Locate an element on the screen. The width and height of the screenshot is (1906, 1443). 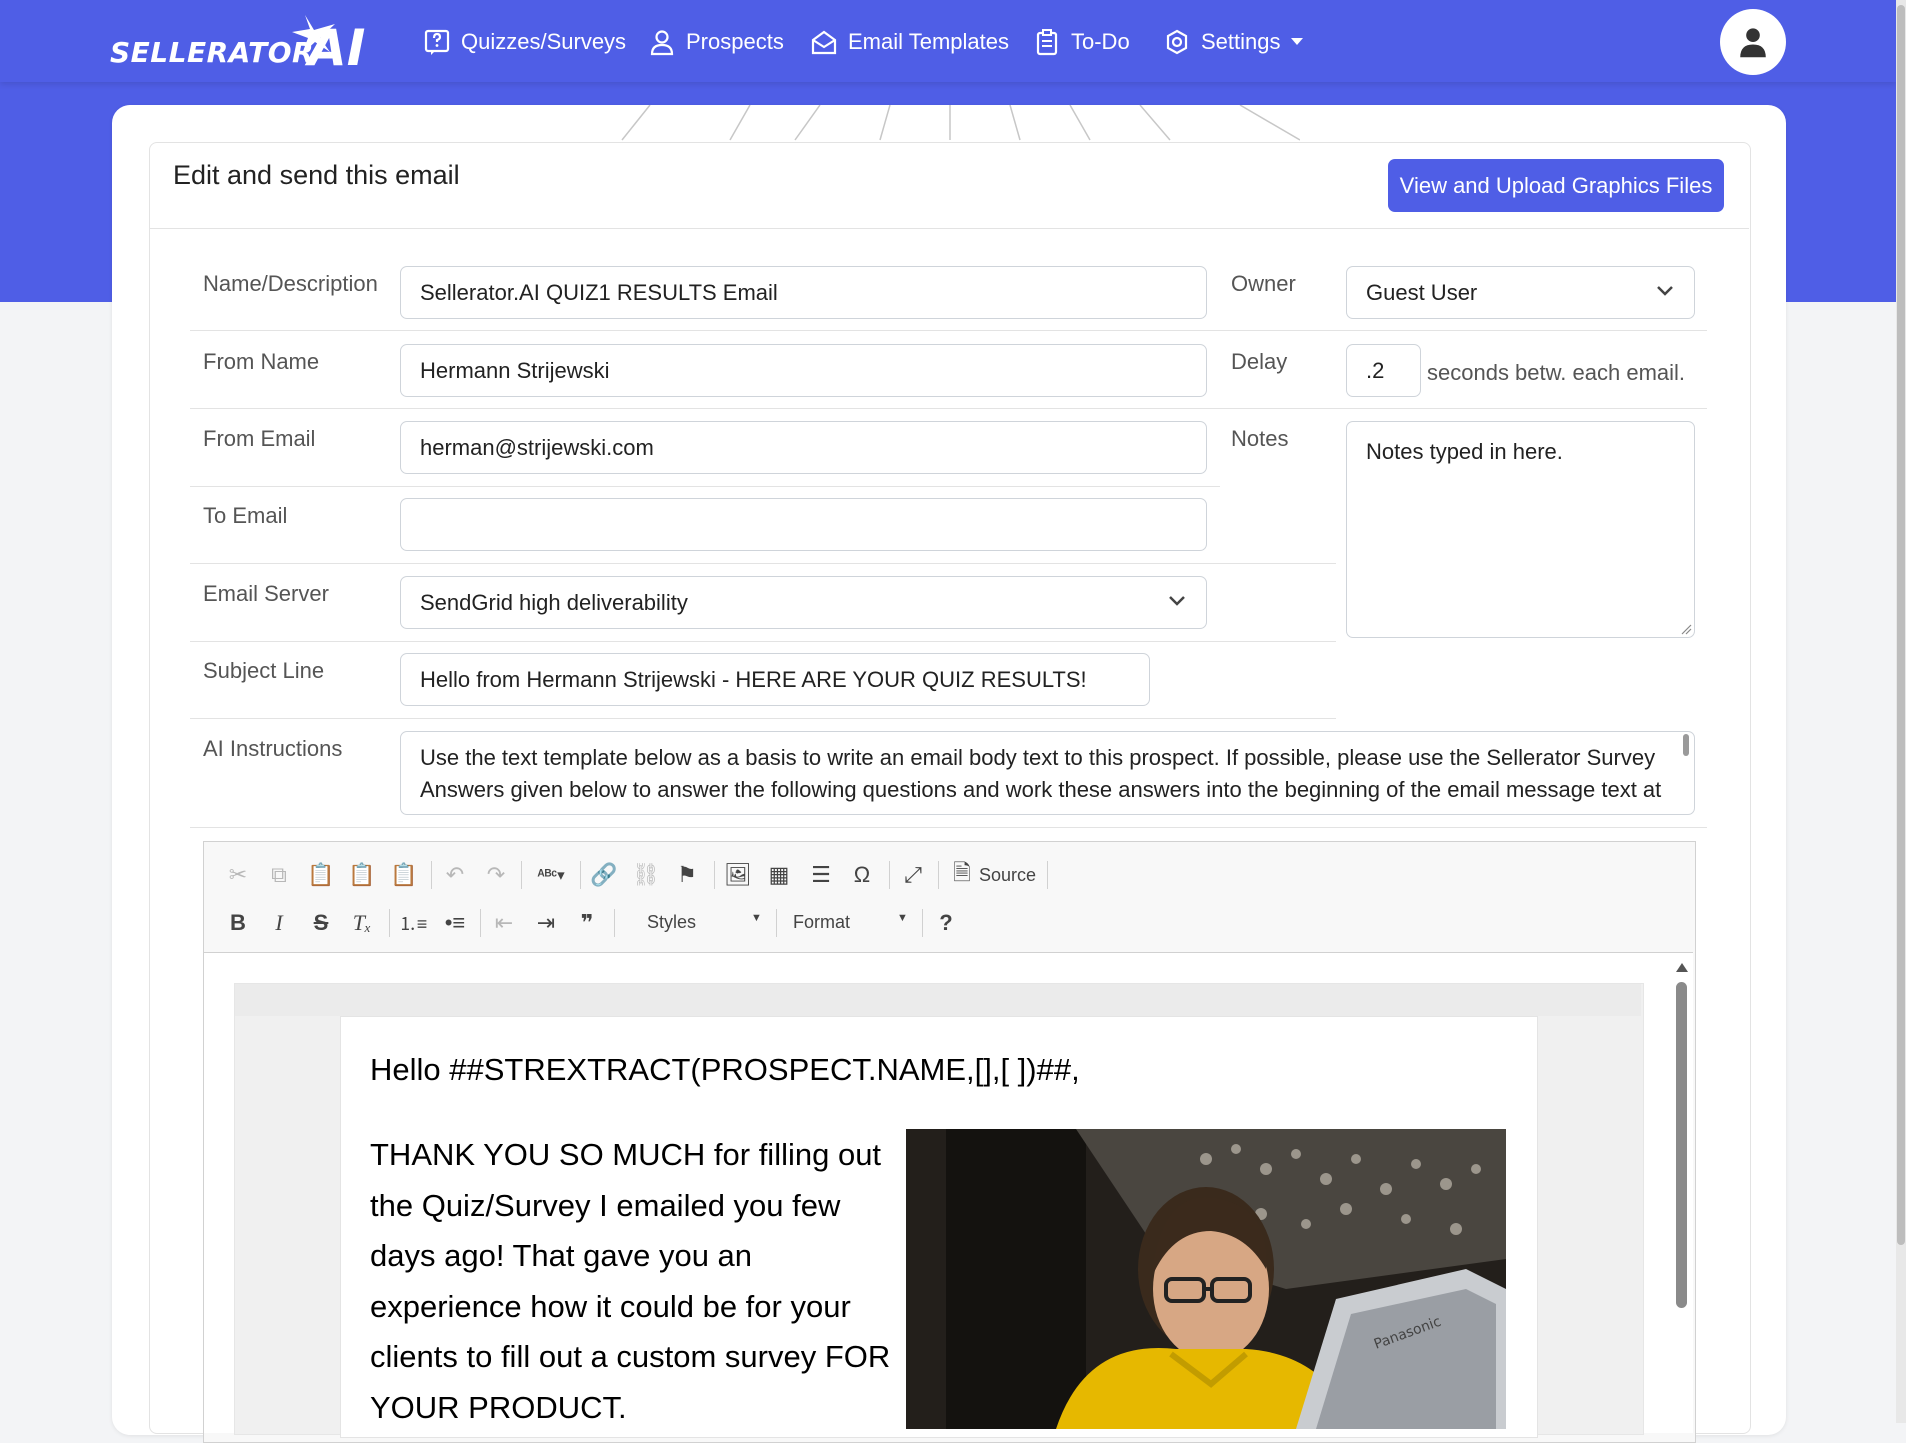
svg-text: SELLERATOR is located at coordinates (212, 52).